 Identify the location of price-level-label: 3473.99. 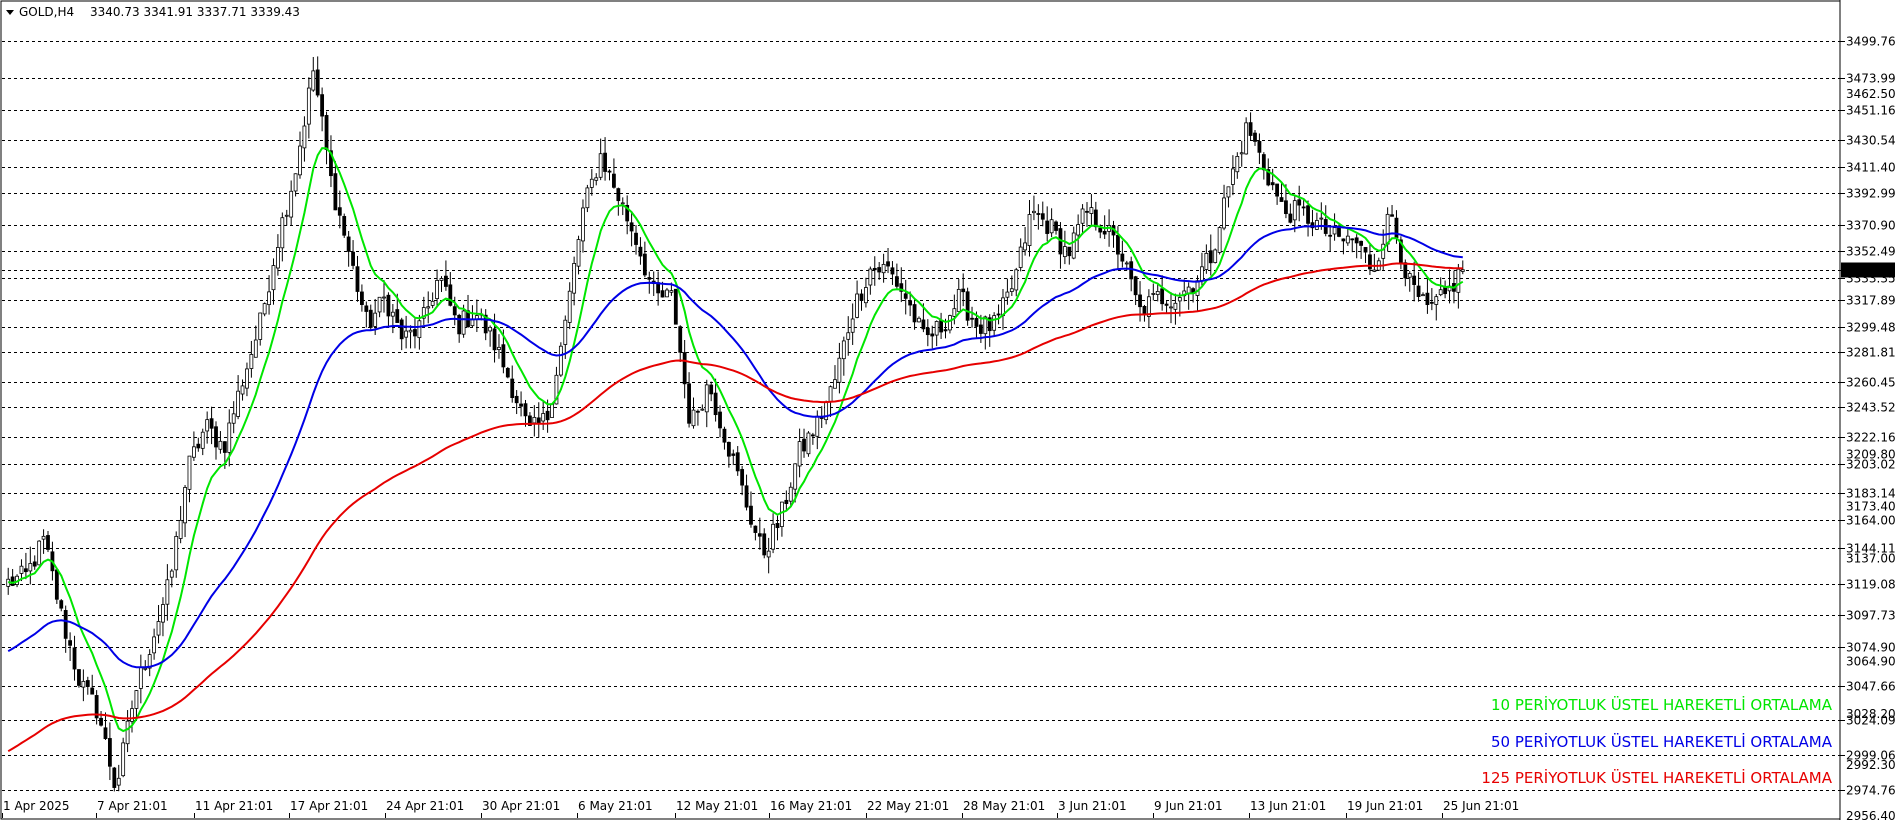
(1871, 79).